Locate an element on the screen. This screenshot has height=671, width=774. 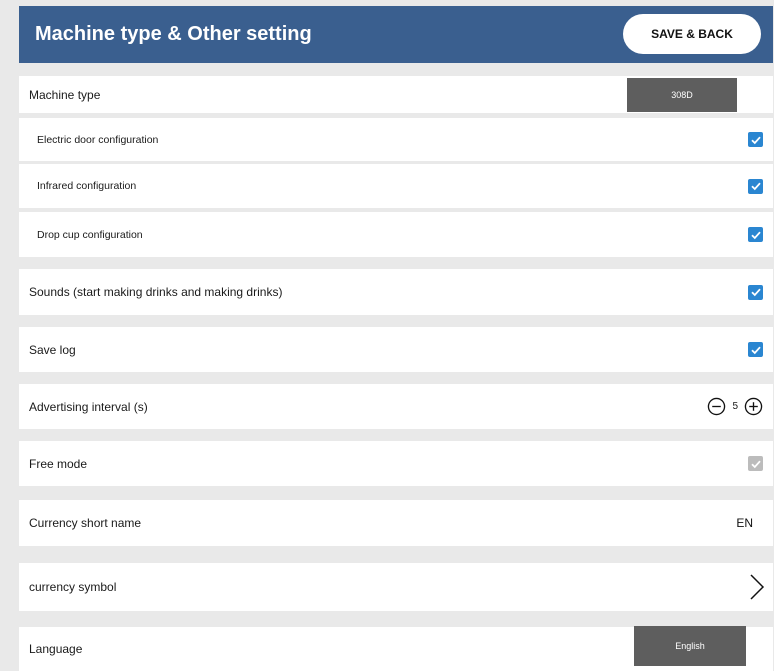
title-bar: Machine type & Other setting SAVE & BACK is located at coordinates (396, 34).